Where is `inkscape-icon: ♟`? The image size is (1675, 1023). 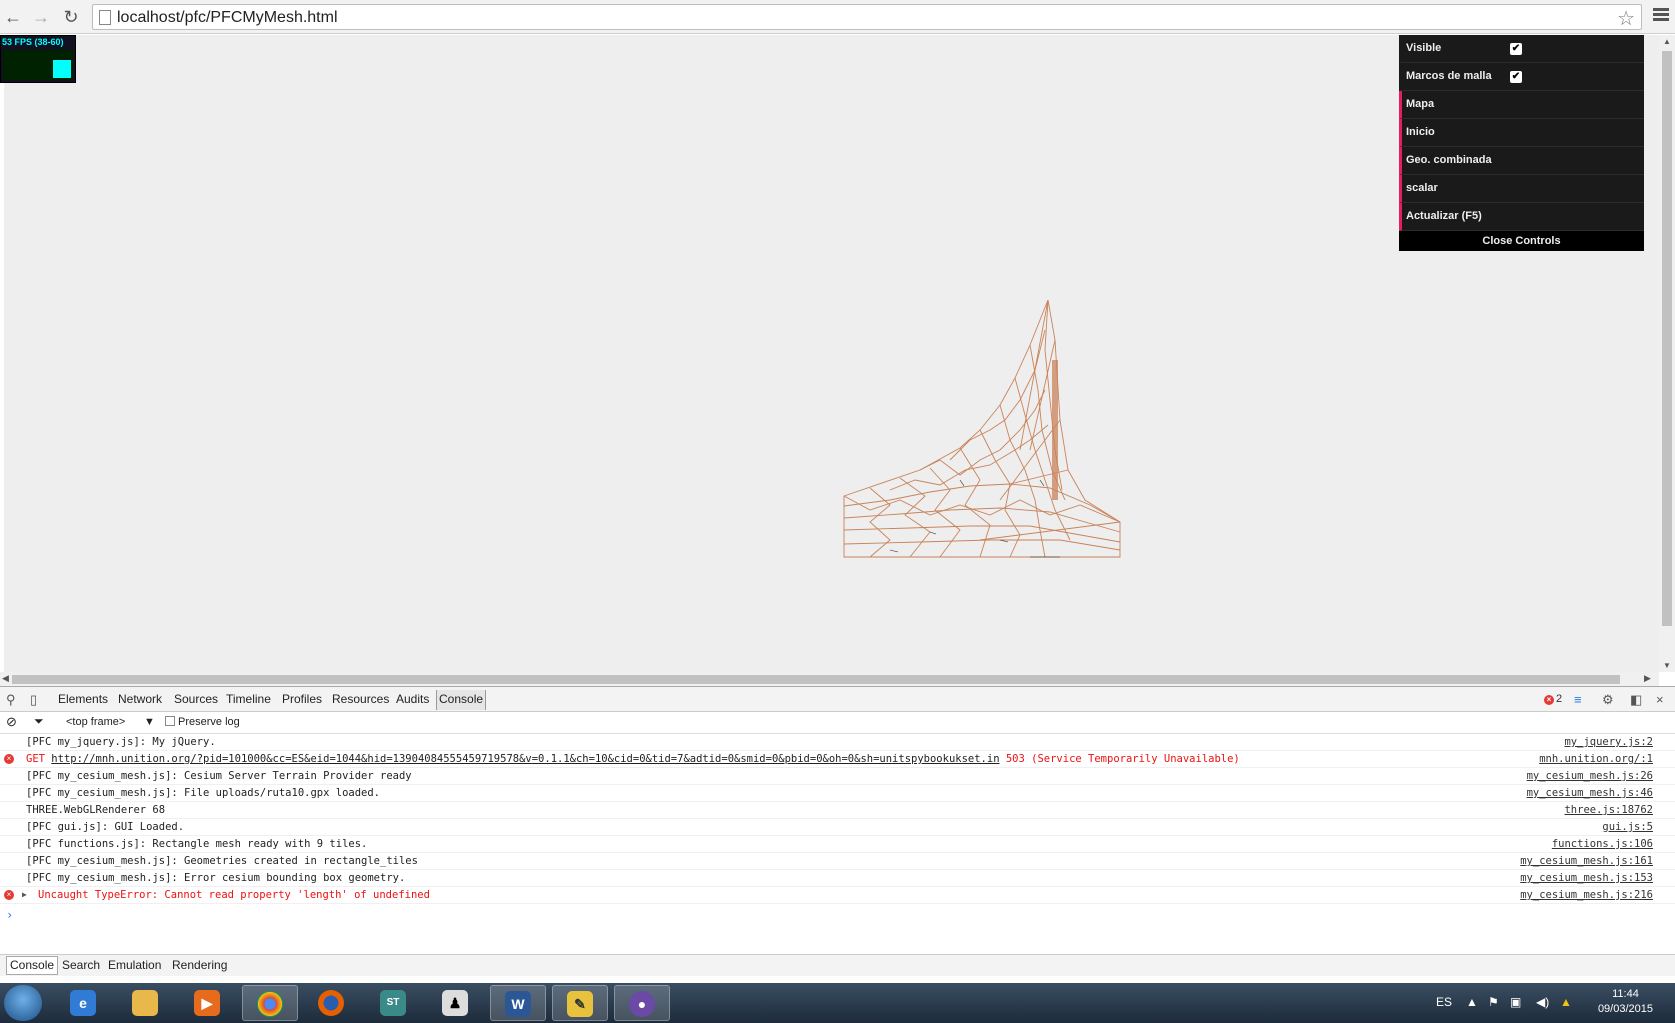 inkscape-icon: ♟ is located at coordinates (456, 1003).